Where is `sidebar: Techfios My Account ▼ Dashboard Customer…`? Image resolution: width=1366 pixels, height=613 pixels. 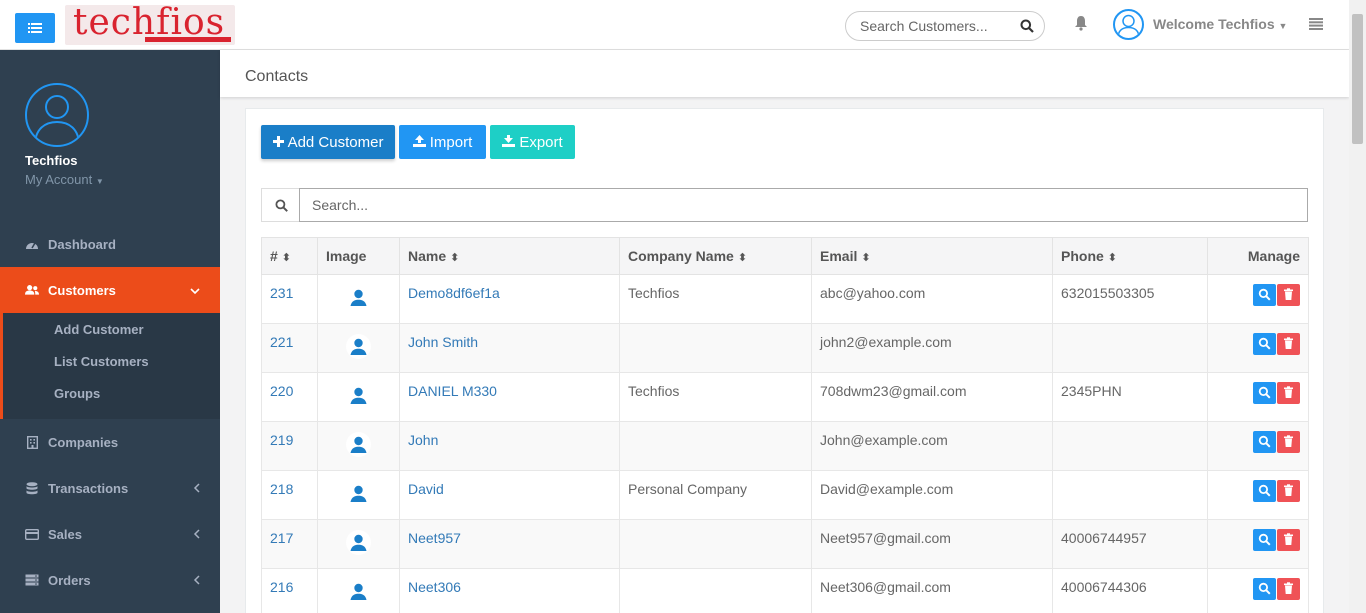 sidebar: Techfios My Account ▼ Dashboard Customer… is located at coordinates (110, 331).